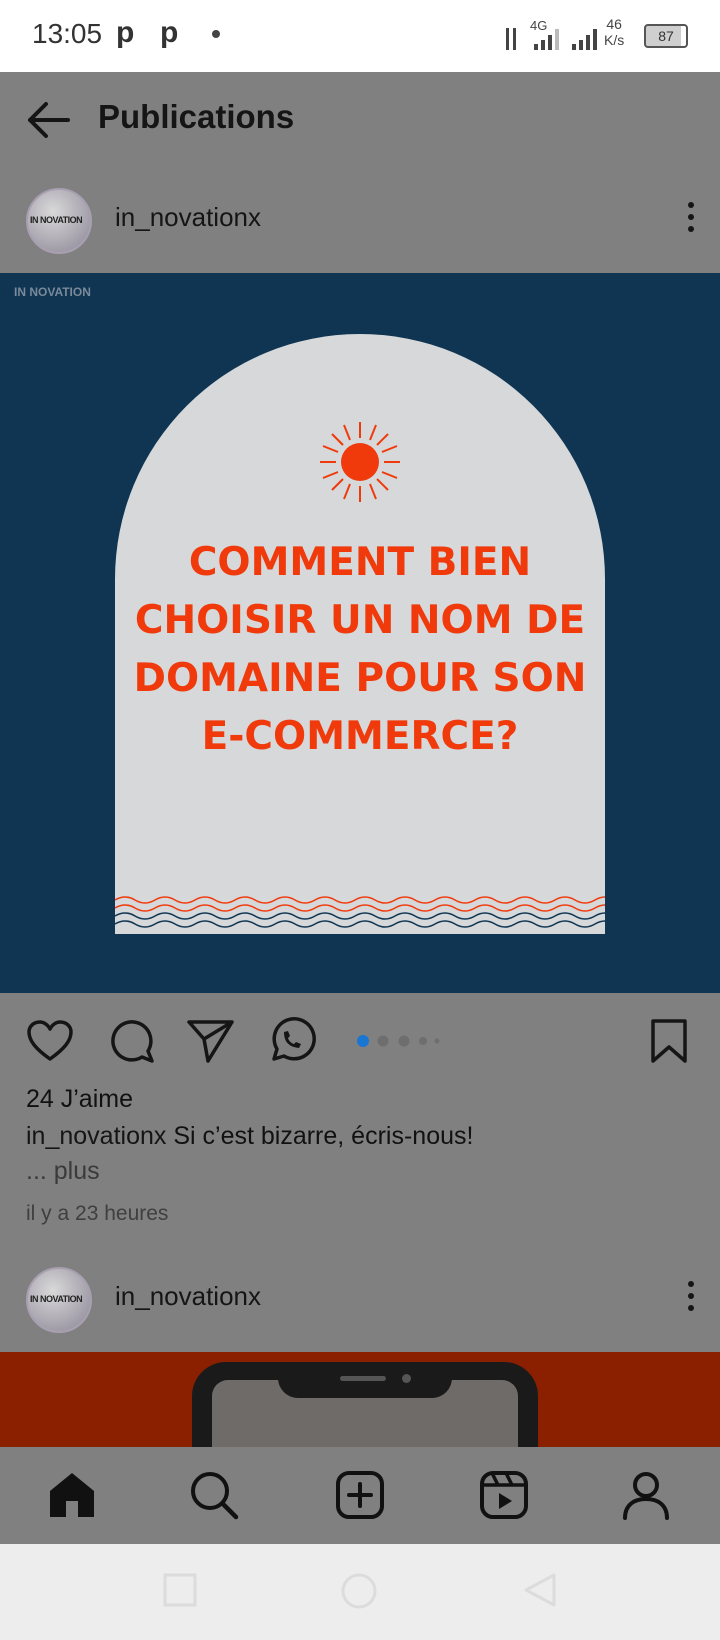 Image resolution: width=720 pixels, height=1640 pixels. Describe the element at coordinates (504, 1495) in the screenshot. I see `reels-icon` at that location.